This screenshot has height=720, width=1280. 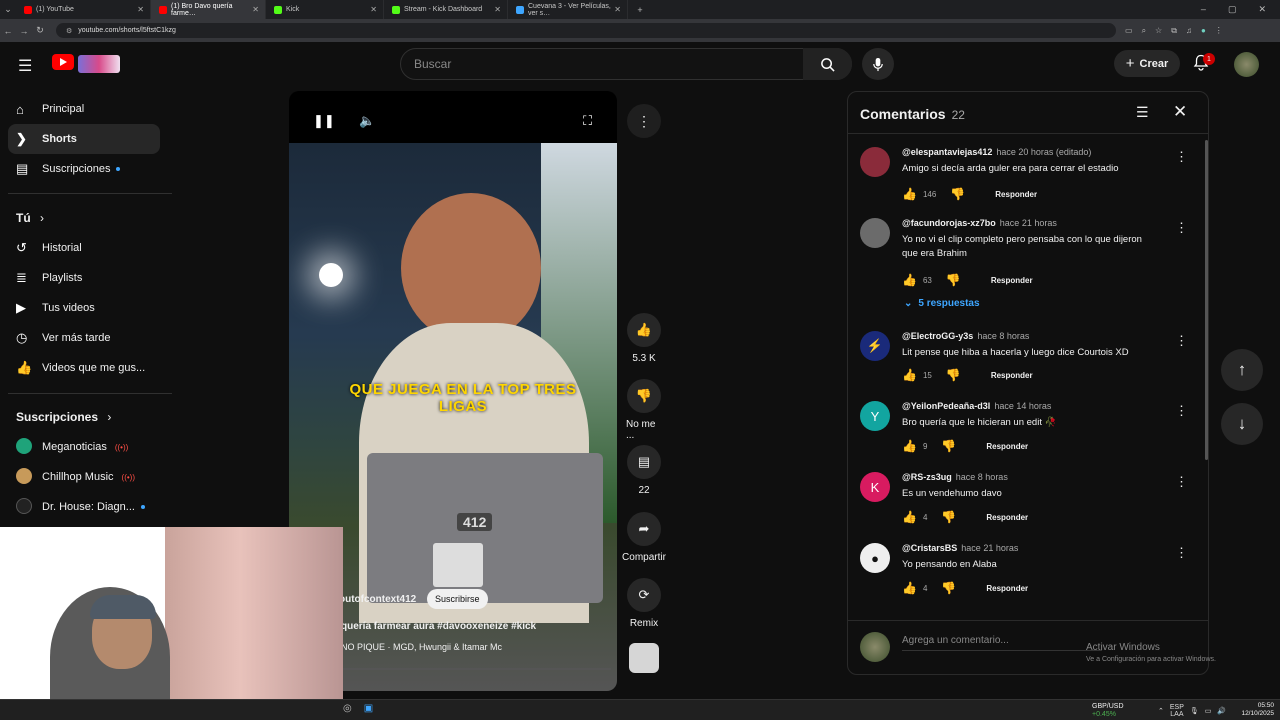 I want to click on sort-icon: ☰, so click(x=1142, y=112).